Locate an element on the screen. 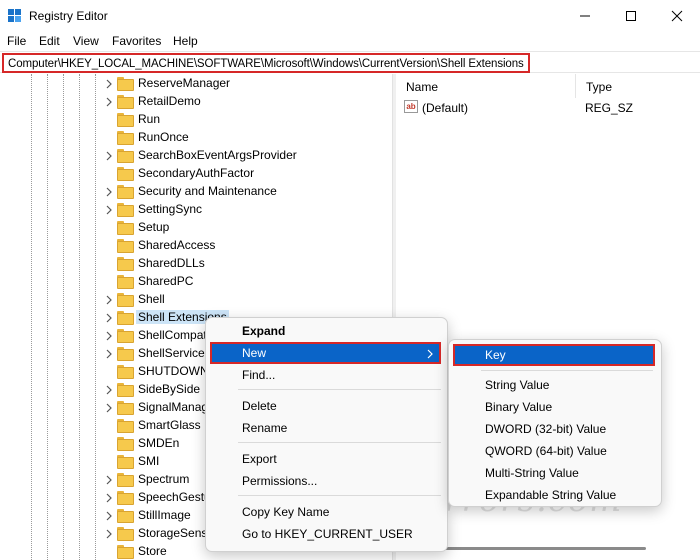 The height and width of the screenshot is (560, 700). tree-item: RetailDemo is located at coordinates (190, 102).